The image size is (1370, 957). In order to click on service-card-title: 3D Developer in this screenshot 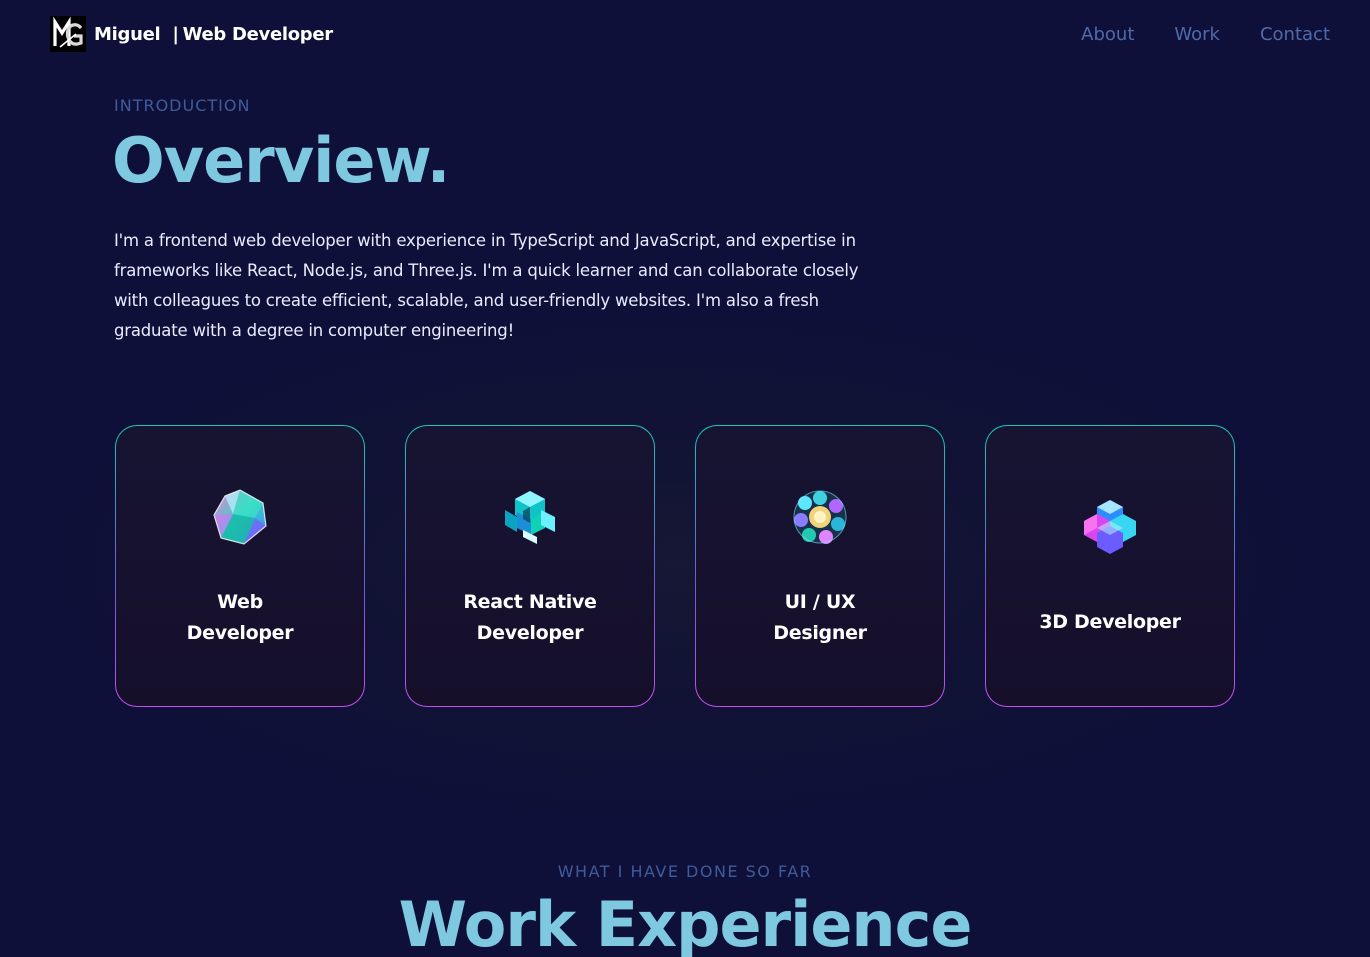, I will do `click(1110, 622)`.